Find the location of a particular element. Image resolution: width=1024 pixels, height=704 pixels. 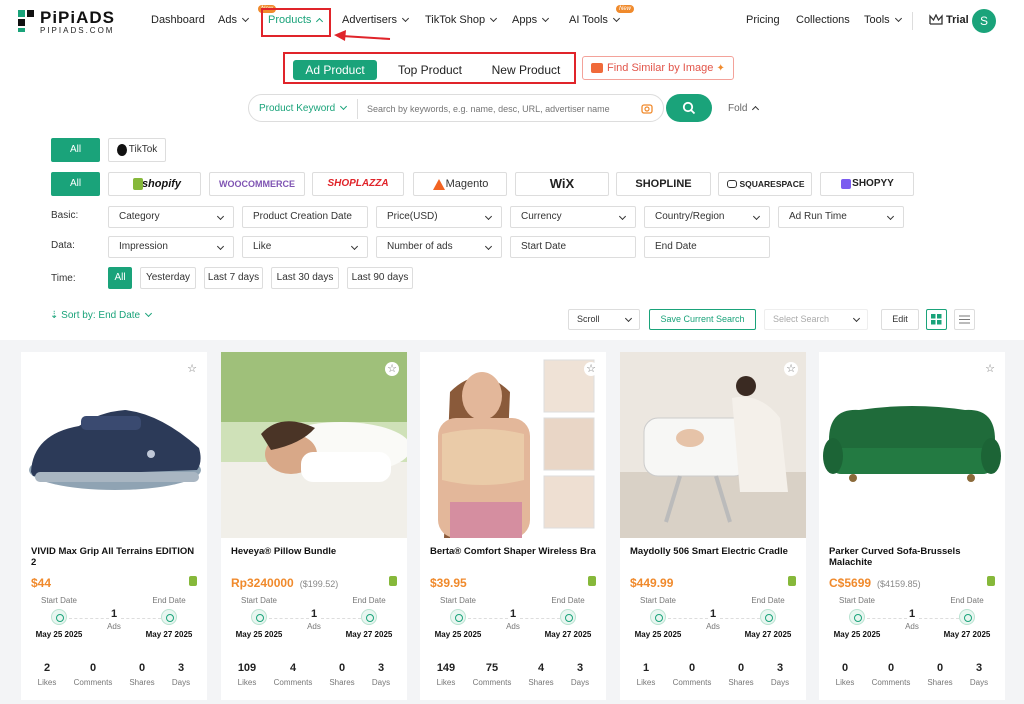

magento-icon is located at coordinates (439, 184).